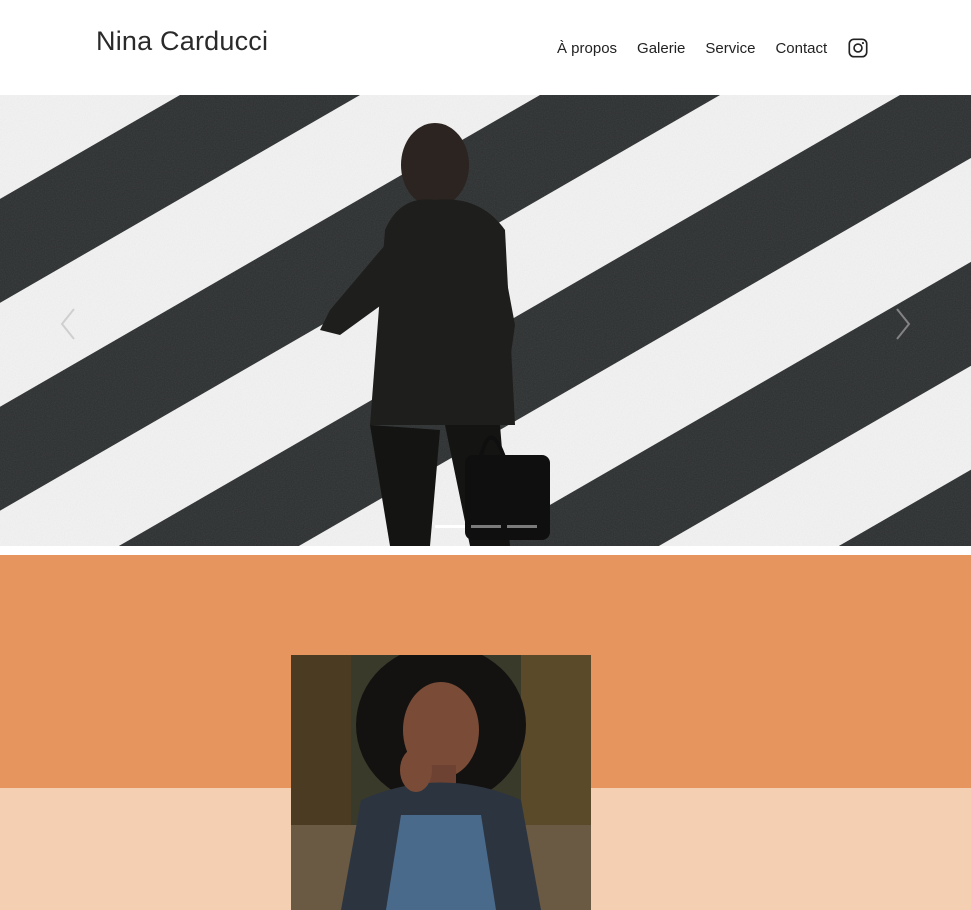  I want to click on nav-link-a-propos: À propos, so click(587, 48).